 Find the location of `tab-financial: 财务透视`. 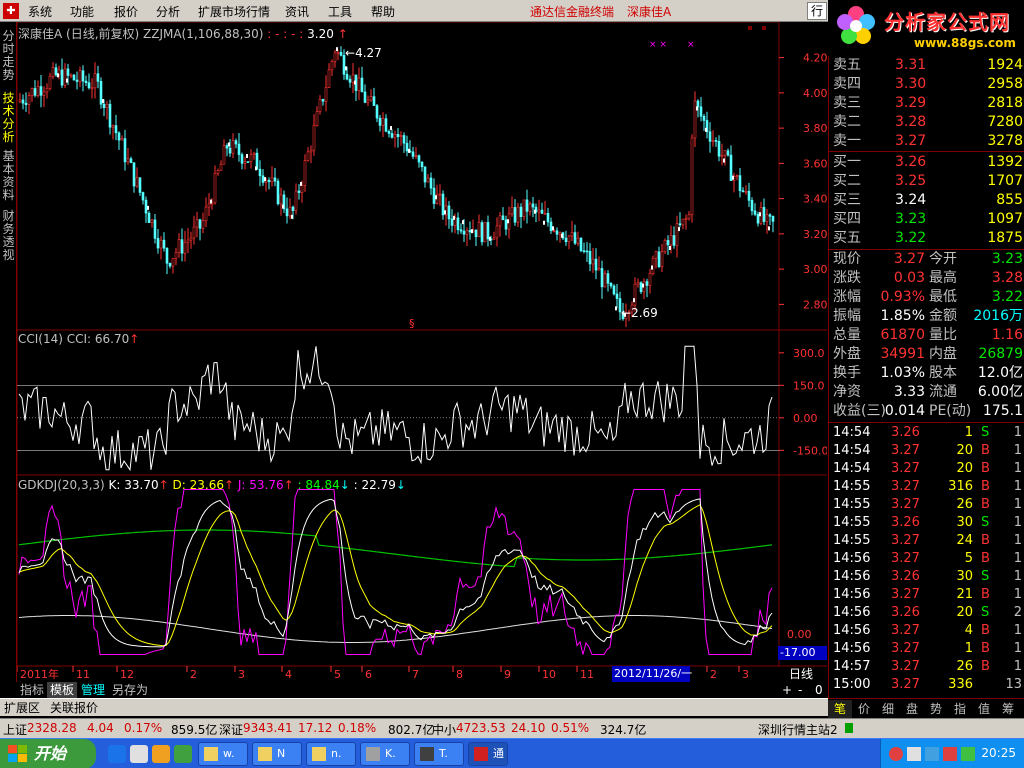

tab-financial: 财务透视 is located at coordinates (8, 236).